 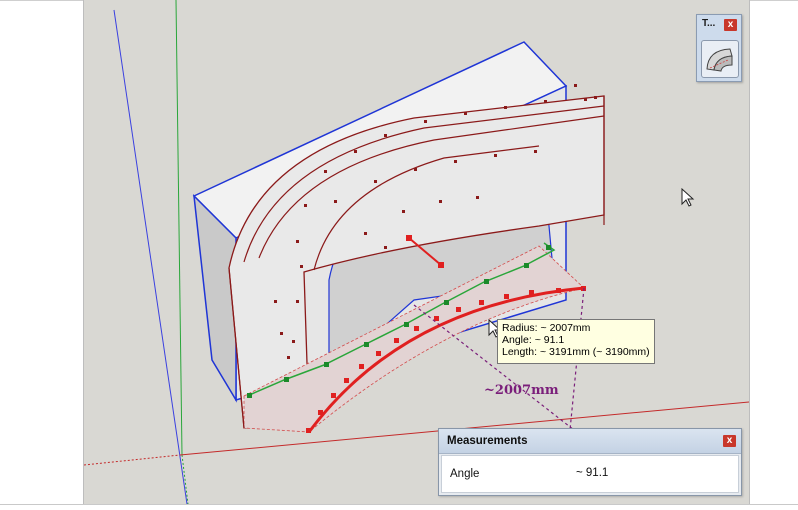 What do you see at coordinates (521, 390) in the screenshot?
I see `radius-dimension-label: ~2007mm` at bounding box center [521, 390].